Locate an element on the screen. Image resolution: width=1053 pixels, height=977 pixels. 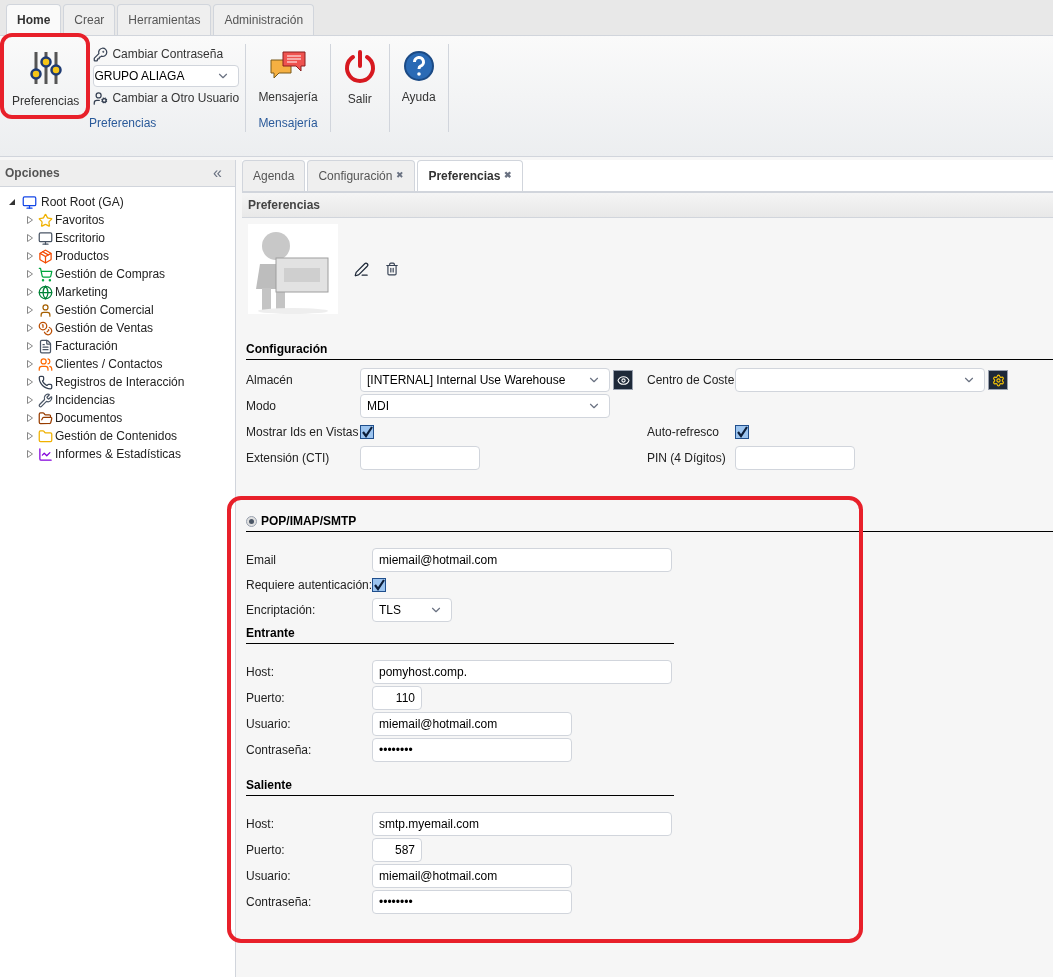
tree-item: Root Root (GA) is located at coordinates (82, 202).